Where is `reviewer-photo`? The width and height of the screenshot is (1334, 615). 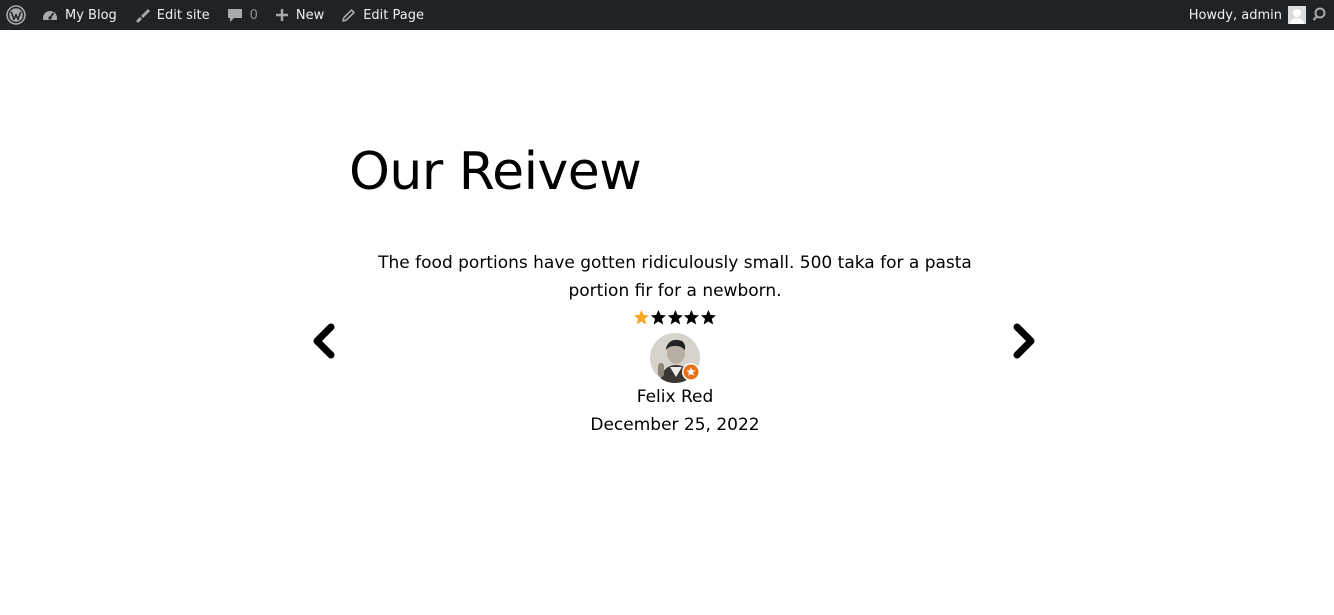 reviewer-photo is located at coordinates (675, 358).